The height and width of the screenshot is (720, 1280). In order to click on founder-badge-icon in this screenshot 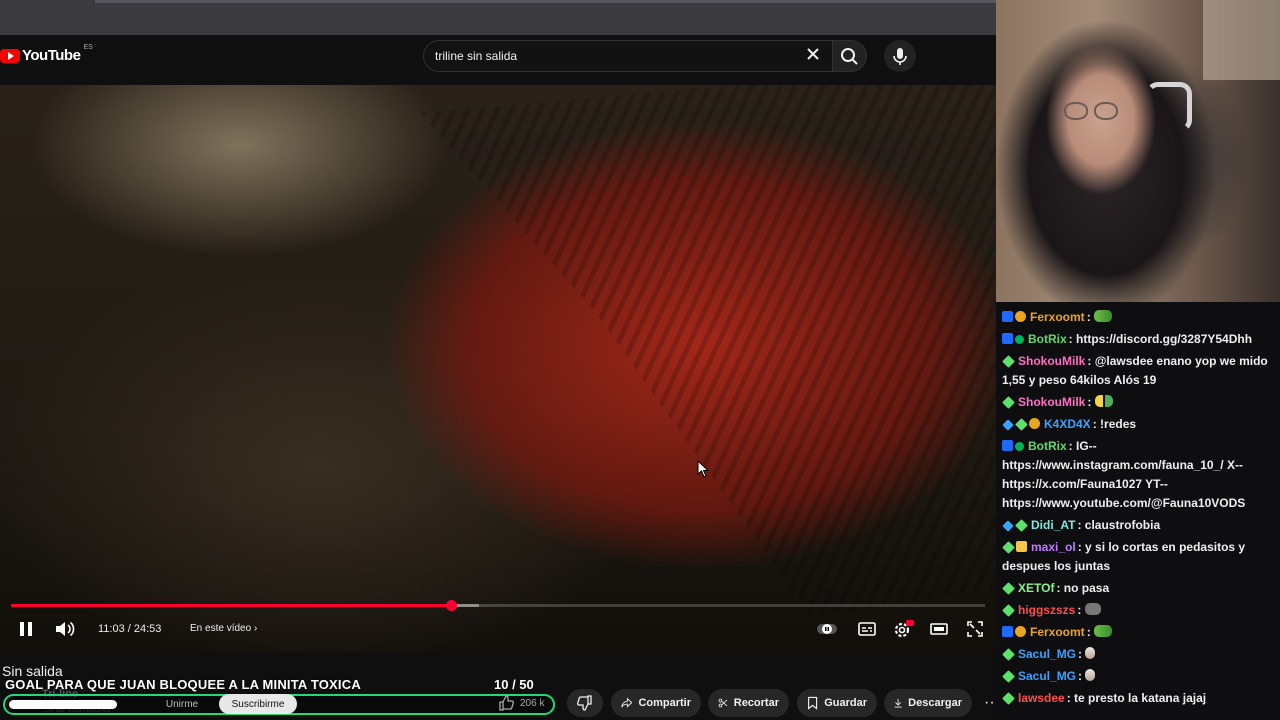, I will do `click(1021, 546)`.